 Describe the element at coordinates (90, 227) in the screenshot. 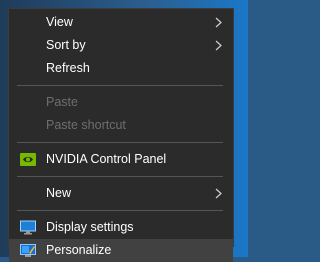

I see `menu-item-label: Display settings` at that location.